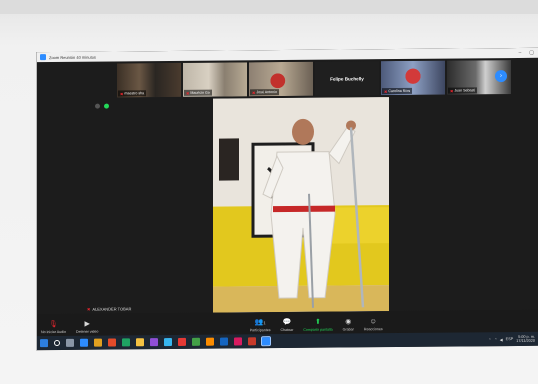 The image size is (538, 384). I want to click on system-tray: ⌃ ◔ ◀ ESP 5:00 p. m. 17/11/2020, so click(511, 338).